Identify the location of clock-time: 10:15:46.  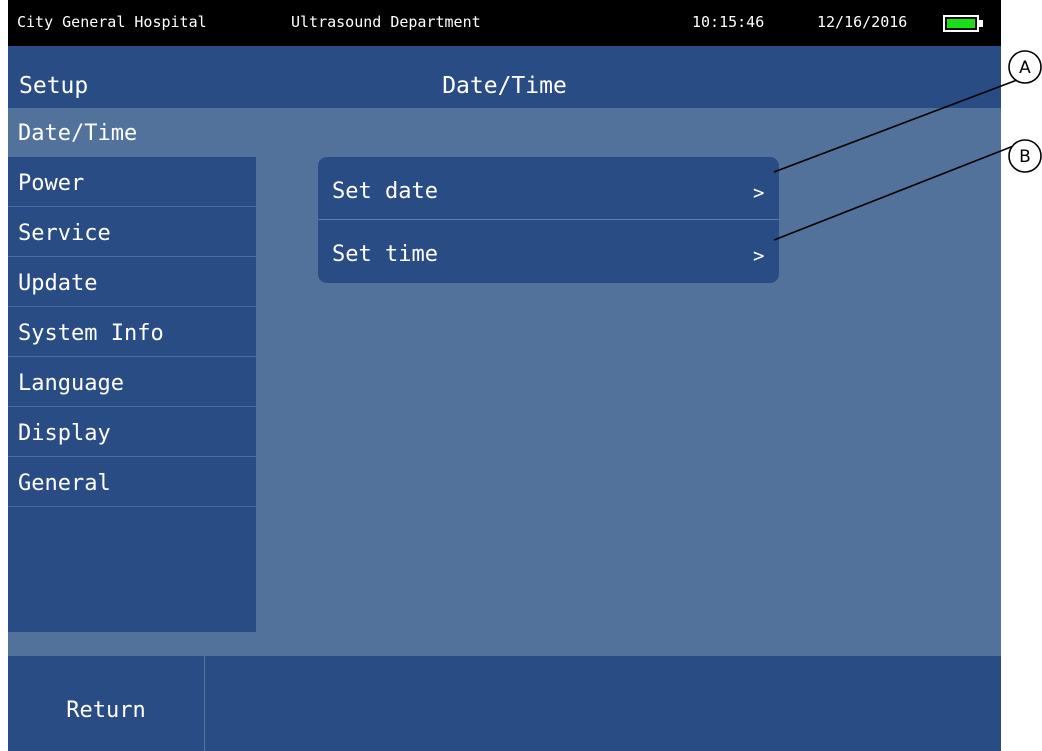
(728, 22).